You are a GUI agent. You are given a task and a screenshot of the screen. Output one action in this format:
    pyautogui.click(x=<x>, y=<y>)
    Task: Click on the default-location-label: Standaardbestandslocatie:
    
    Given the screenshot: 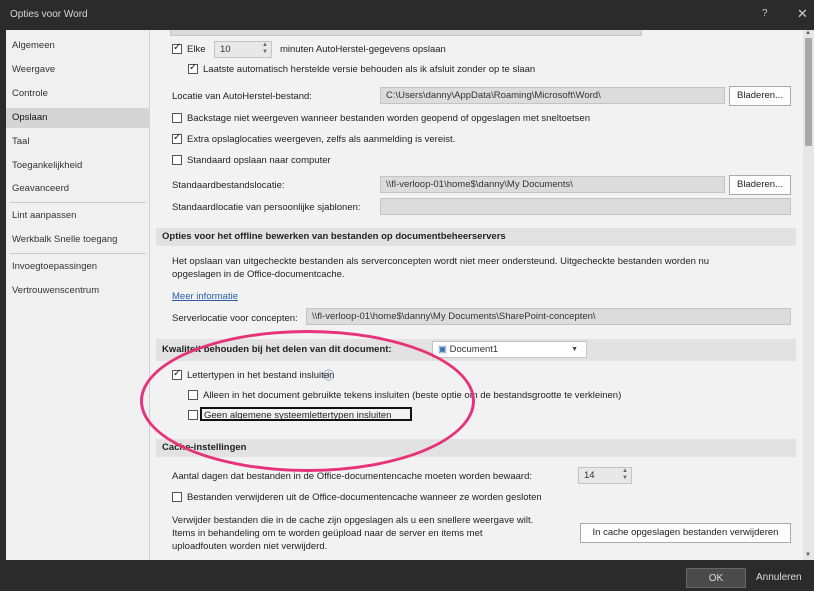 What is the action you would take?
    pyautogui.click(x=228, y=185)
    